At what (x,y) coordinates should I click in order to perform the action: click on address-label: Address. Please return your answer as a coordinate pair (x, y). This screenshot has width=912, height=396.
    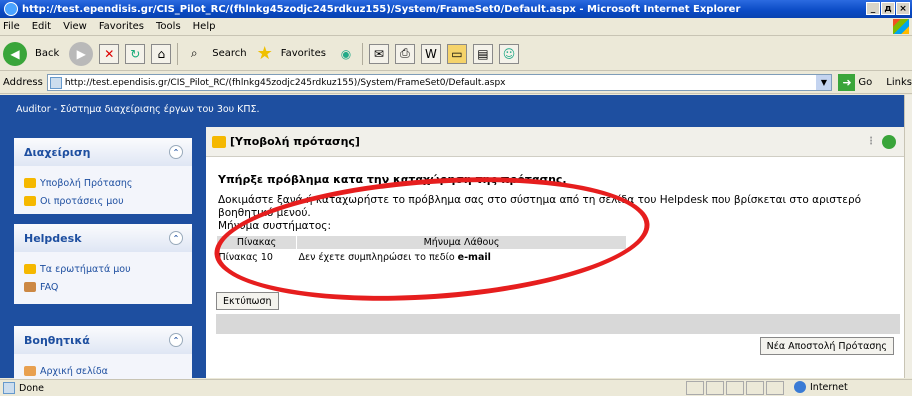
    Looking at the image, I should click on (23, 82).